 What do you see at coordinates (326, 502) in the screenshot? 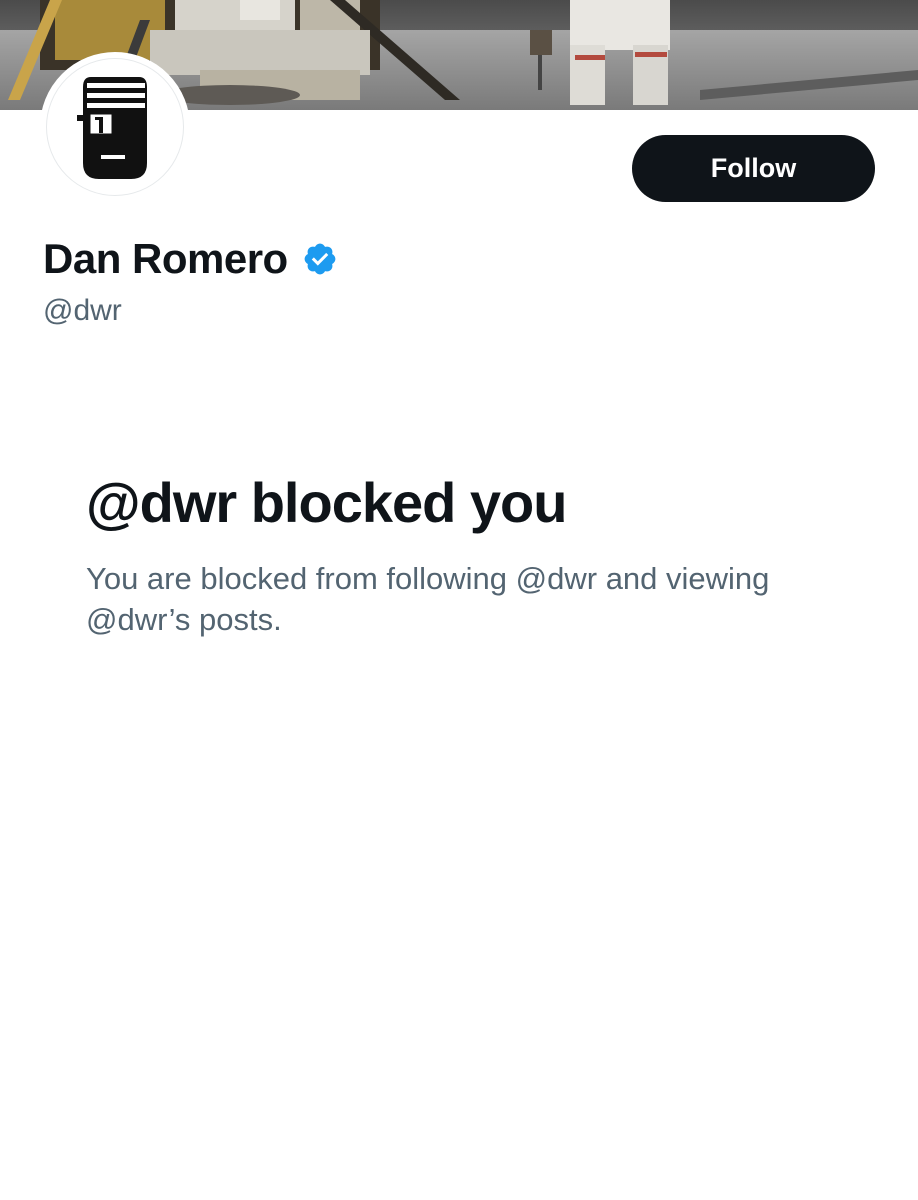
I see `blocked-title: @dwr blocked you` at bounding box center [326, 502].